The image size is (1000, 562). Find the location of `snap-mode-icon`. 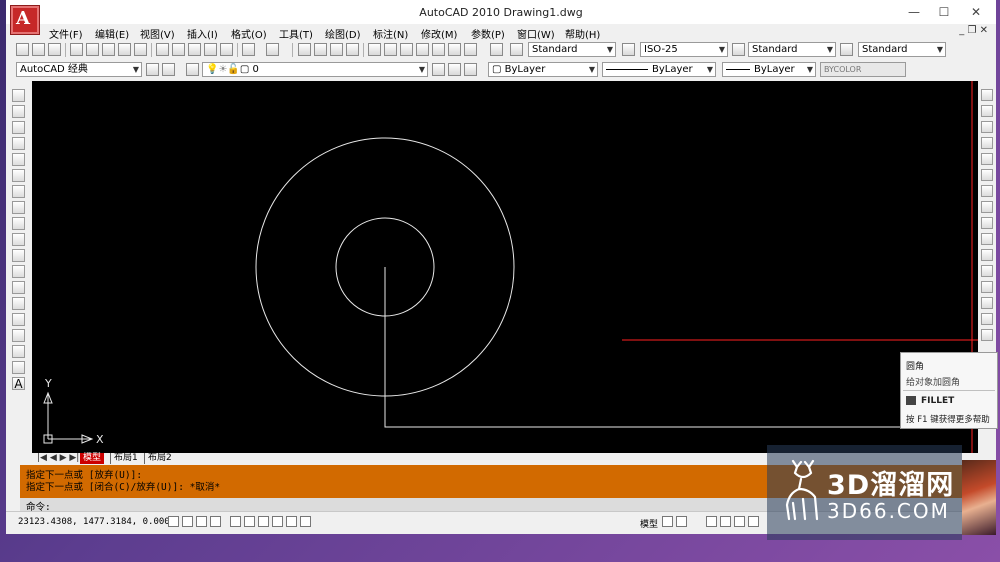

snap-mode-icon is located at coordinates (173, 521).